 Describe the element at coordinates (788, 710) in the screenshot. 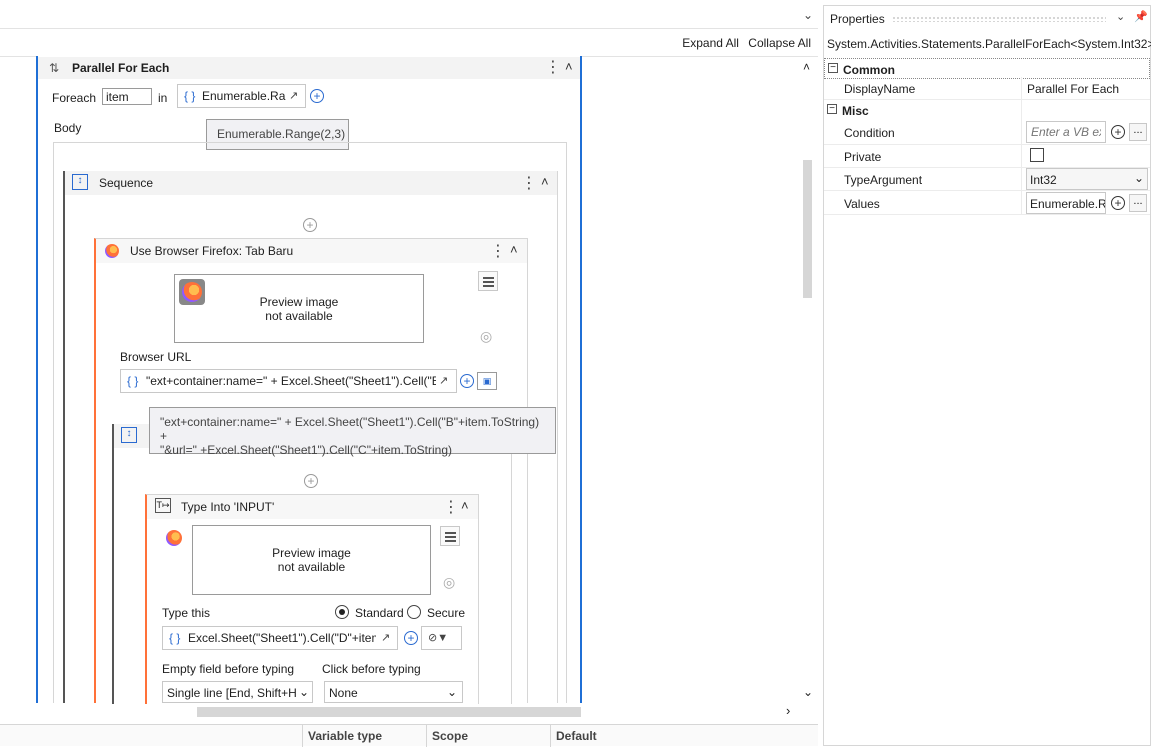

I see `scroll-right-icon: ›` at that location.